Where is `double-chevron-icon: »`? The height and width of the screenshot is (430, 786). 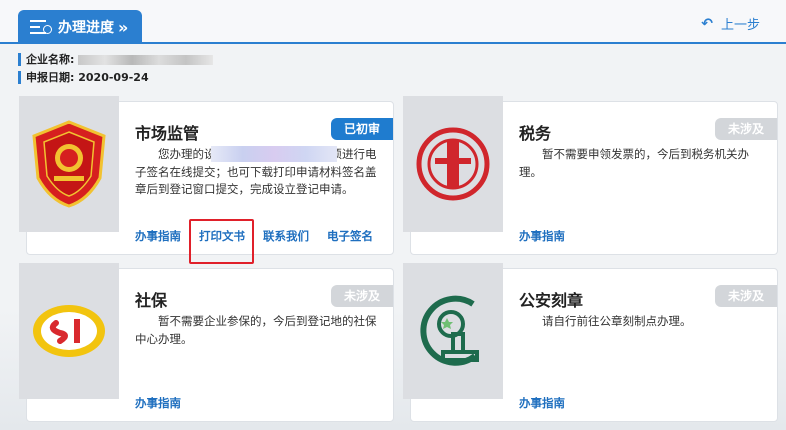 double-chevron-icon: » is located at coordinates (123, 27).